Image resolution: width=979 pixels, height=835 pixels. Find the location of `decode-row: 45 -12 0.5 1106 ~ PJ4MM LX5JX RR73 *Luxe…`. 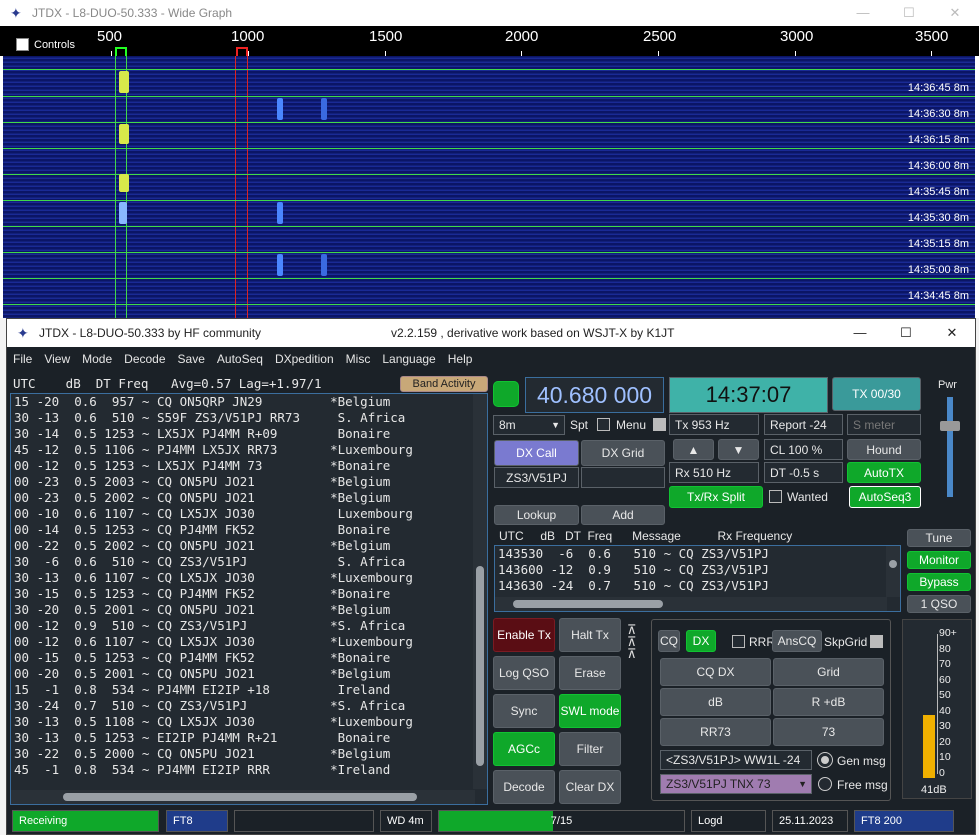

decode-row: 45 -12 0.5 1106 ~ PJ4MM LX5JX RR73 *Luxe… is located at coordinates (249, 450).